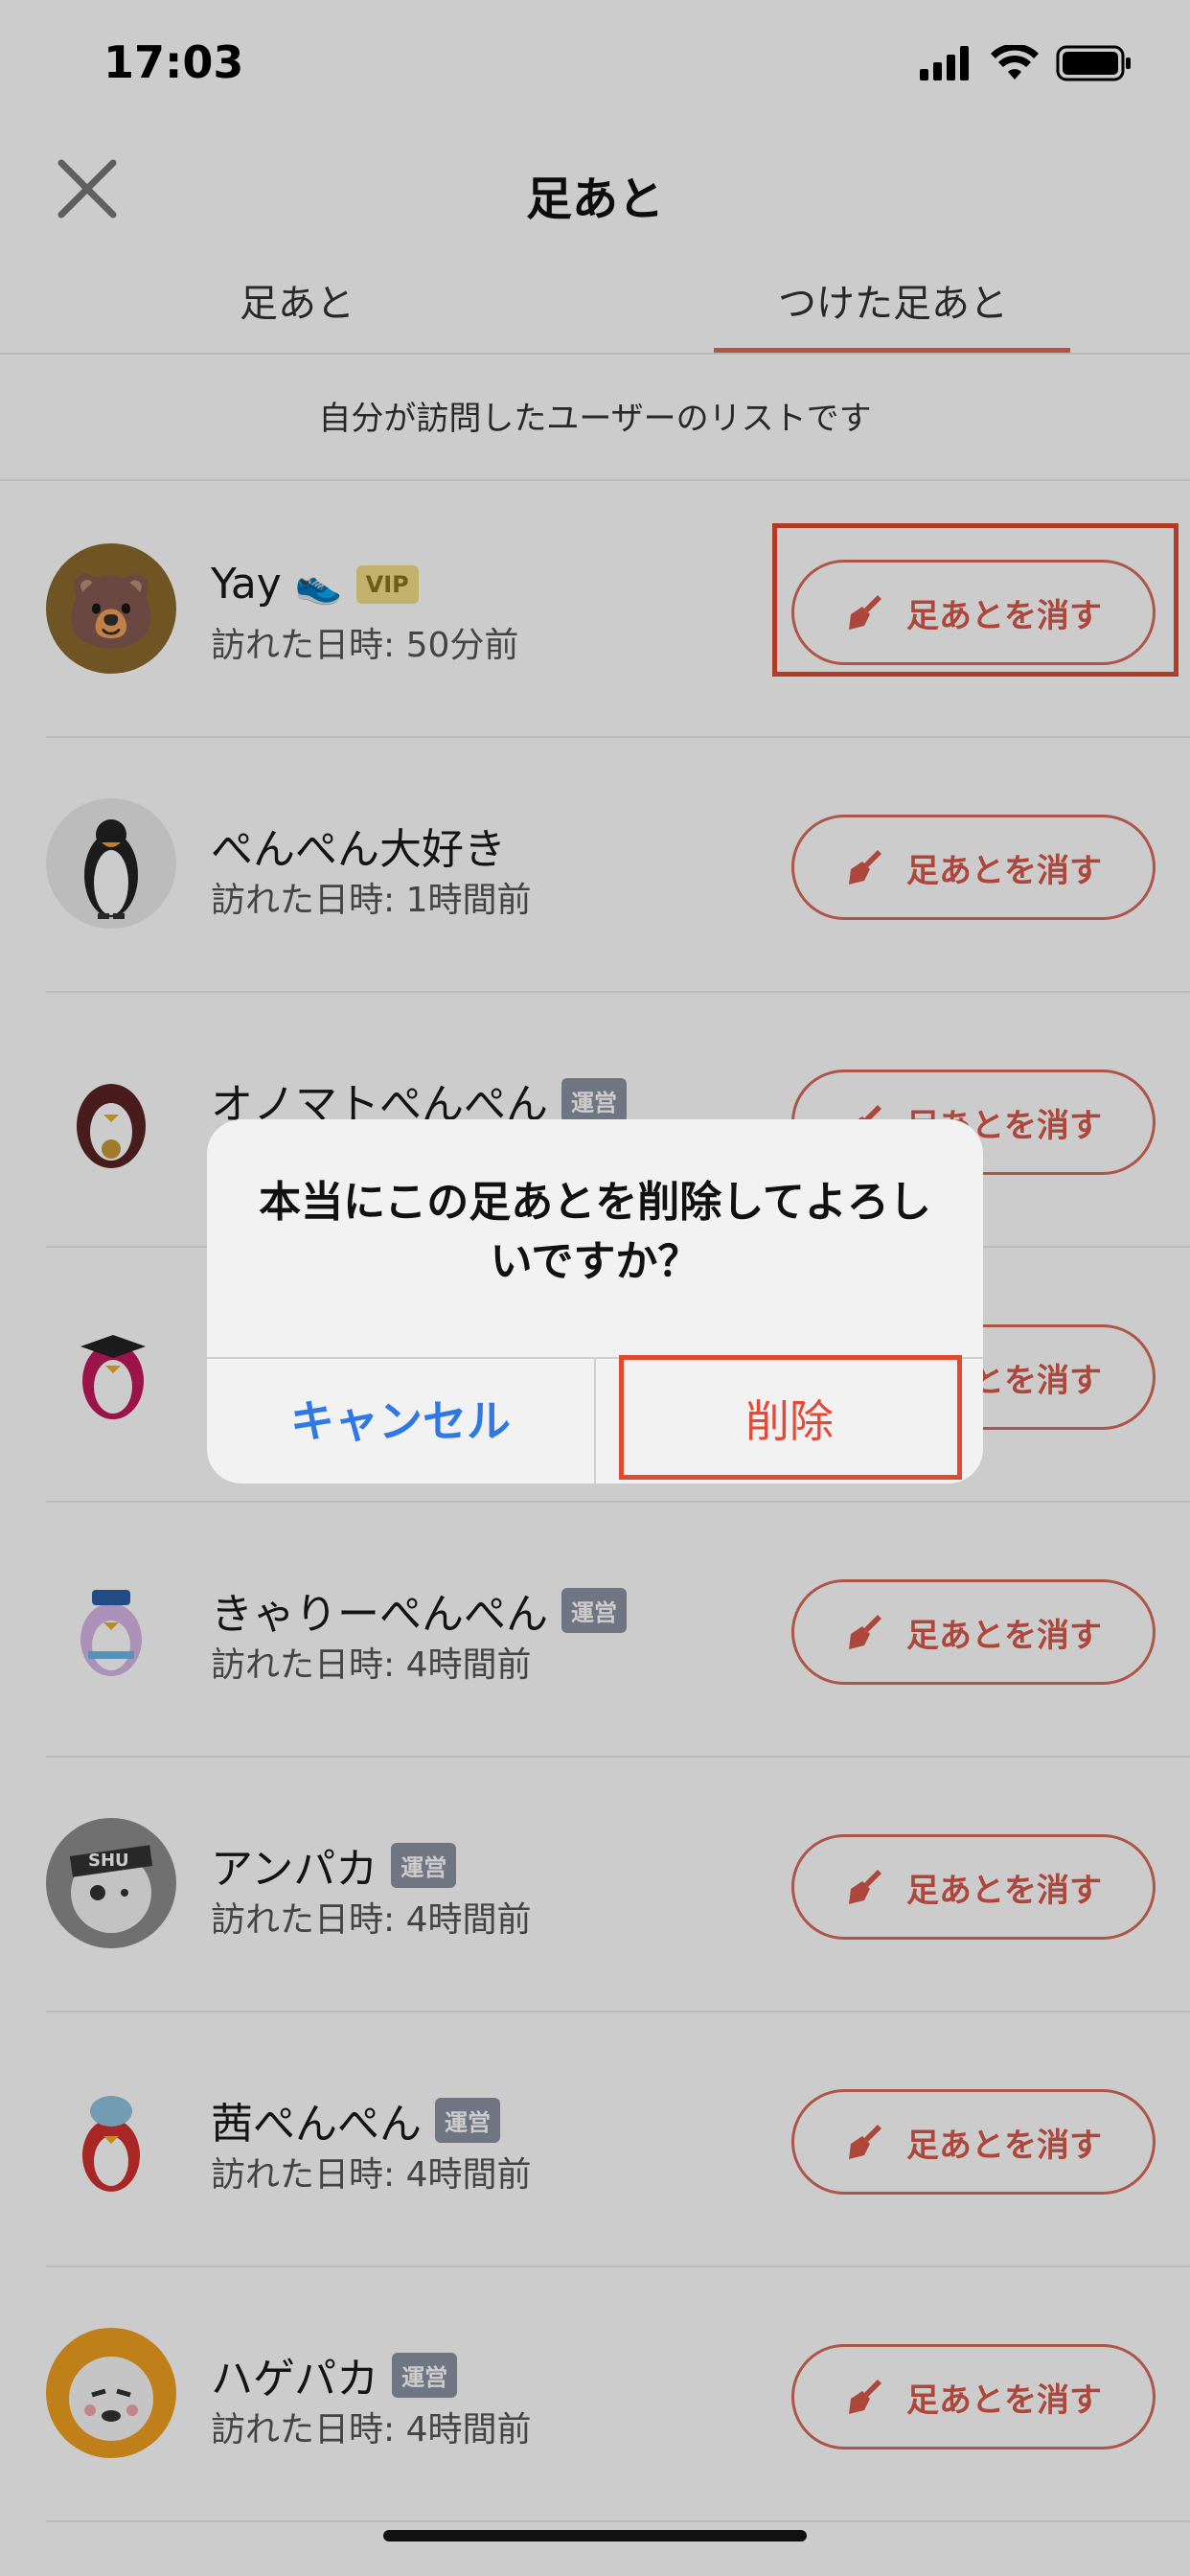 This screenshot has width=1190, height=2576. Describe the element at coordinates (595, 2536) in the screenshot. I see `home-indicator` at that location.